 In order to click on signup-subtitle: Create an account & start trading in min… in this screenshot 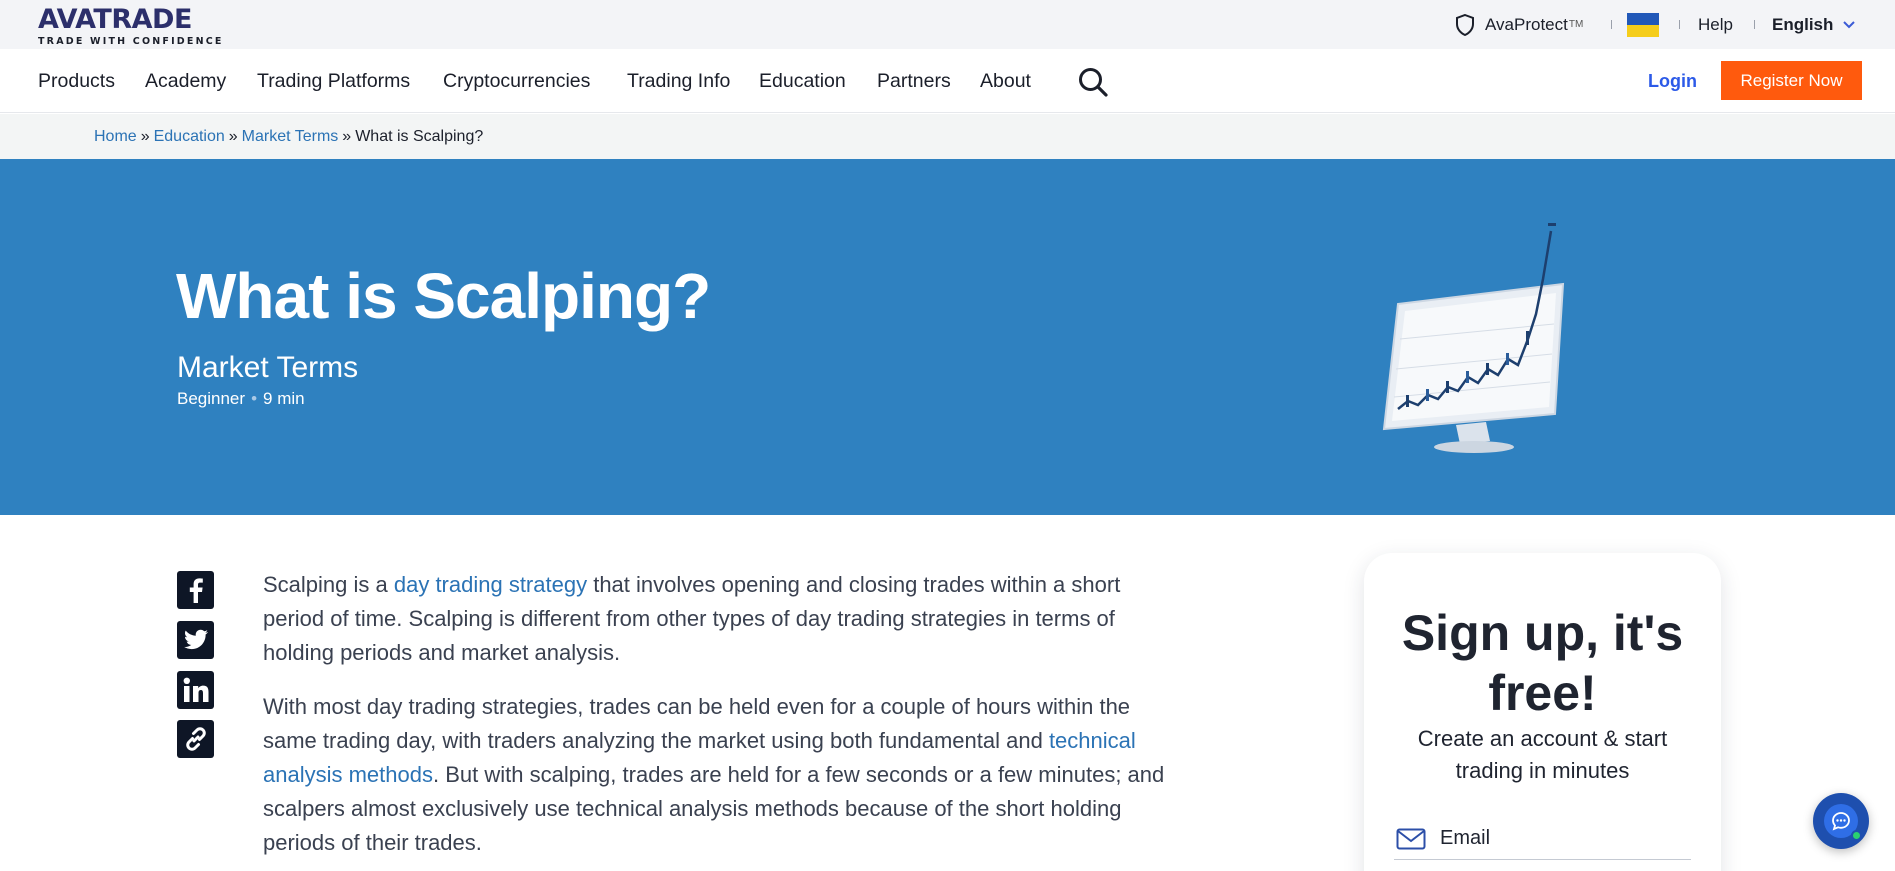, I will do `click(1542, 754)`.